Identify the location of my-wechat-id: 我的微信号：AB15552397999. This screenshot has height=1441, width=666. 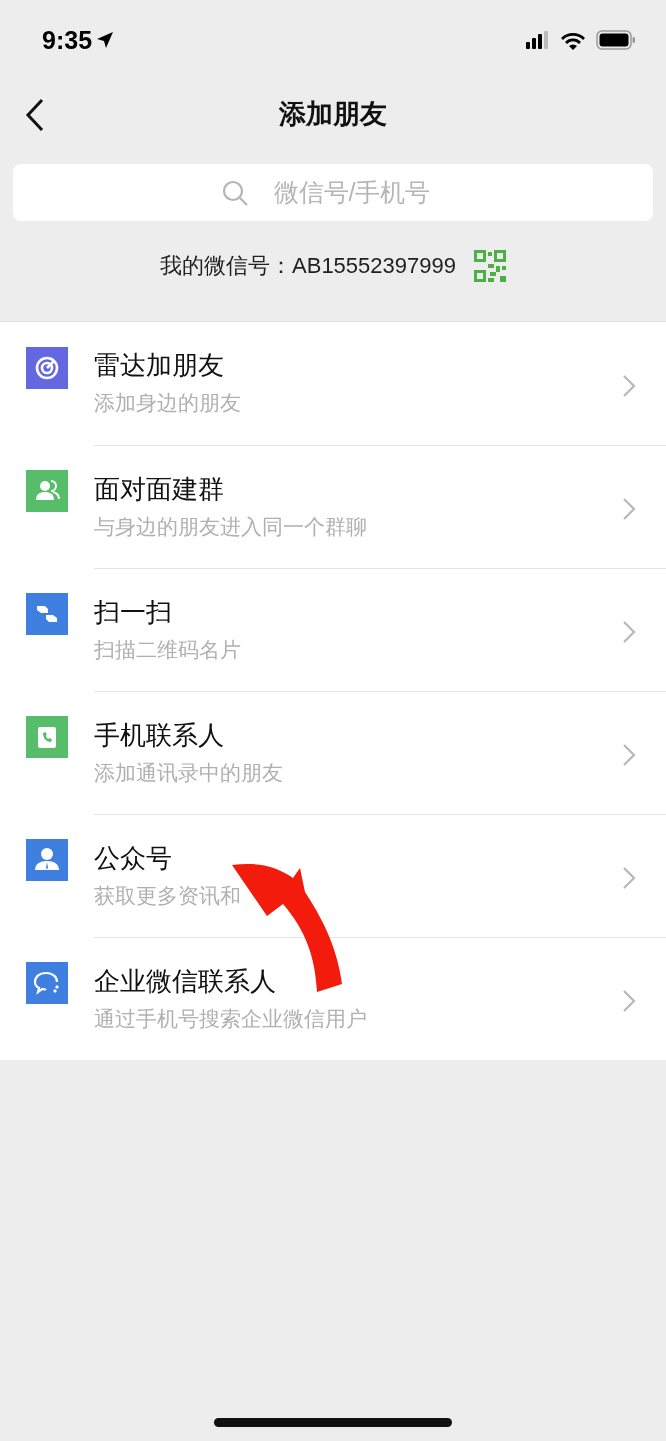
(308, 266).